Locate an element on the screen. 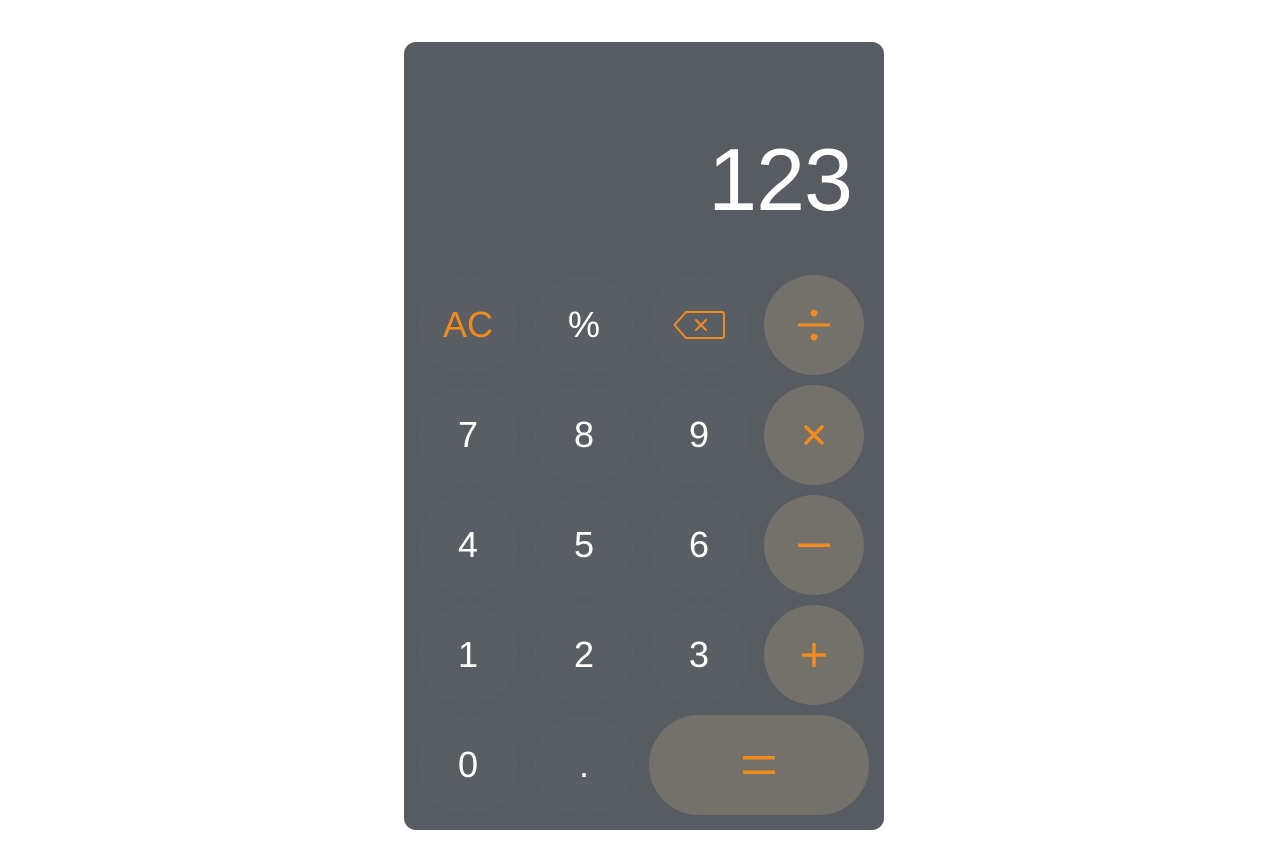 The height and width of the screenshot is (866, 1272). backspace-icon is located at coordinates (699, 325).